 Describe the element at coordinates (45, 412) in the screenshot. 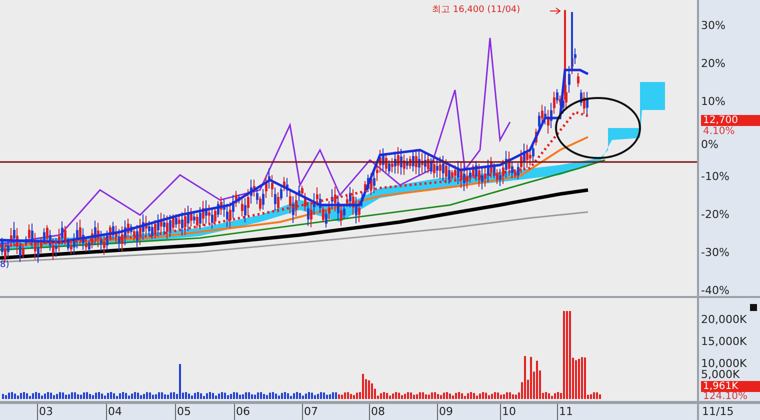

I see `month-label: 03` at that location.